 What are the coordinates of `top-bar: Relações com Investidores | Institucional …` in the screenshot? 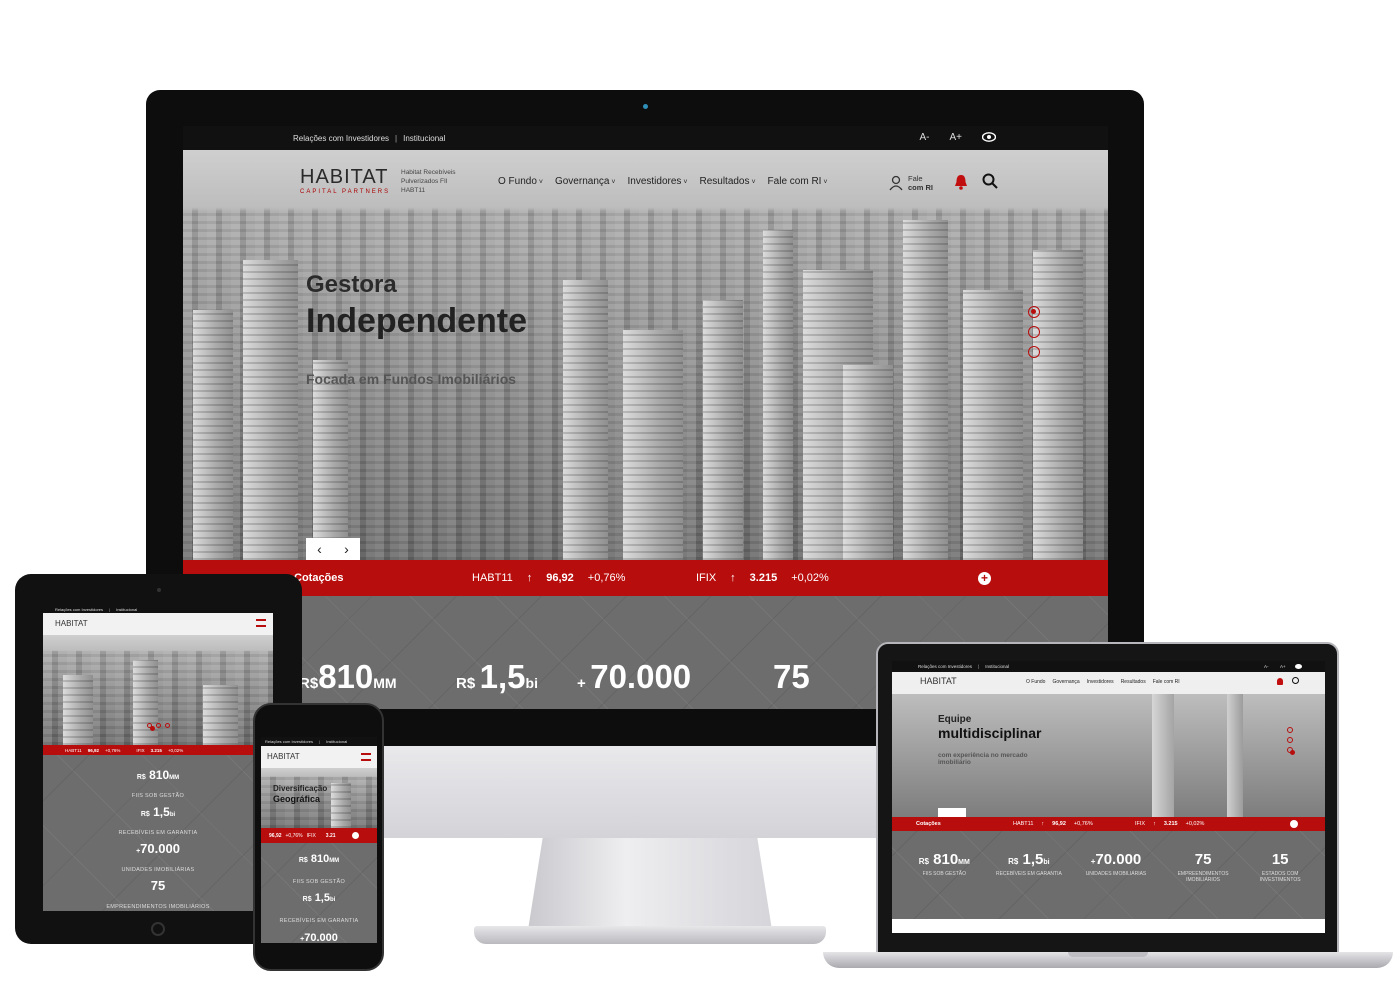 It's located at (1108, 666).